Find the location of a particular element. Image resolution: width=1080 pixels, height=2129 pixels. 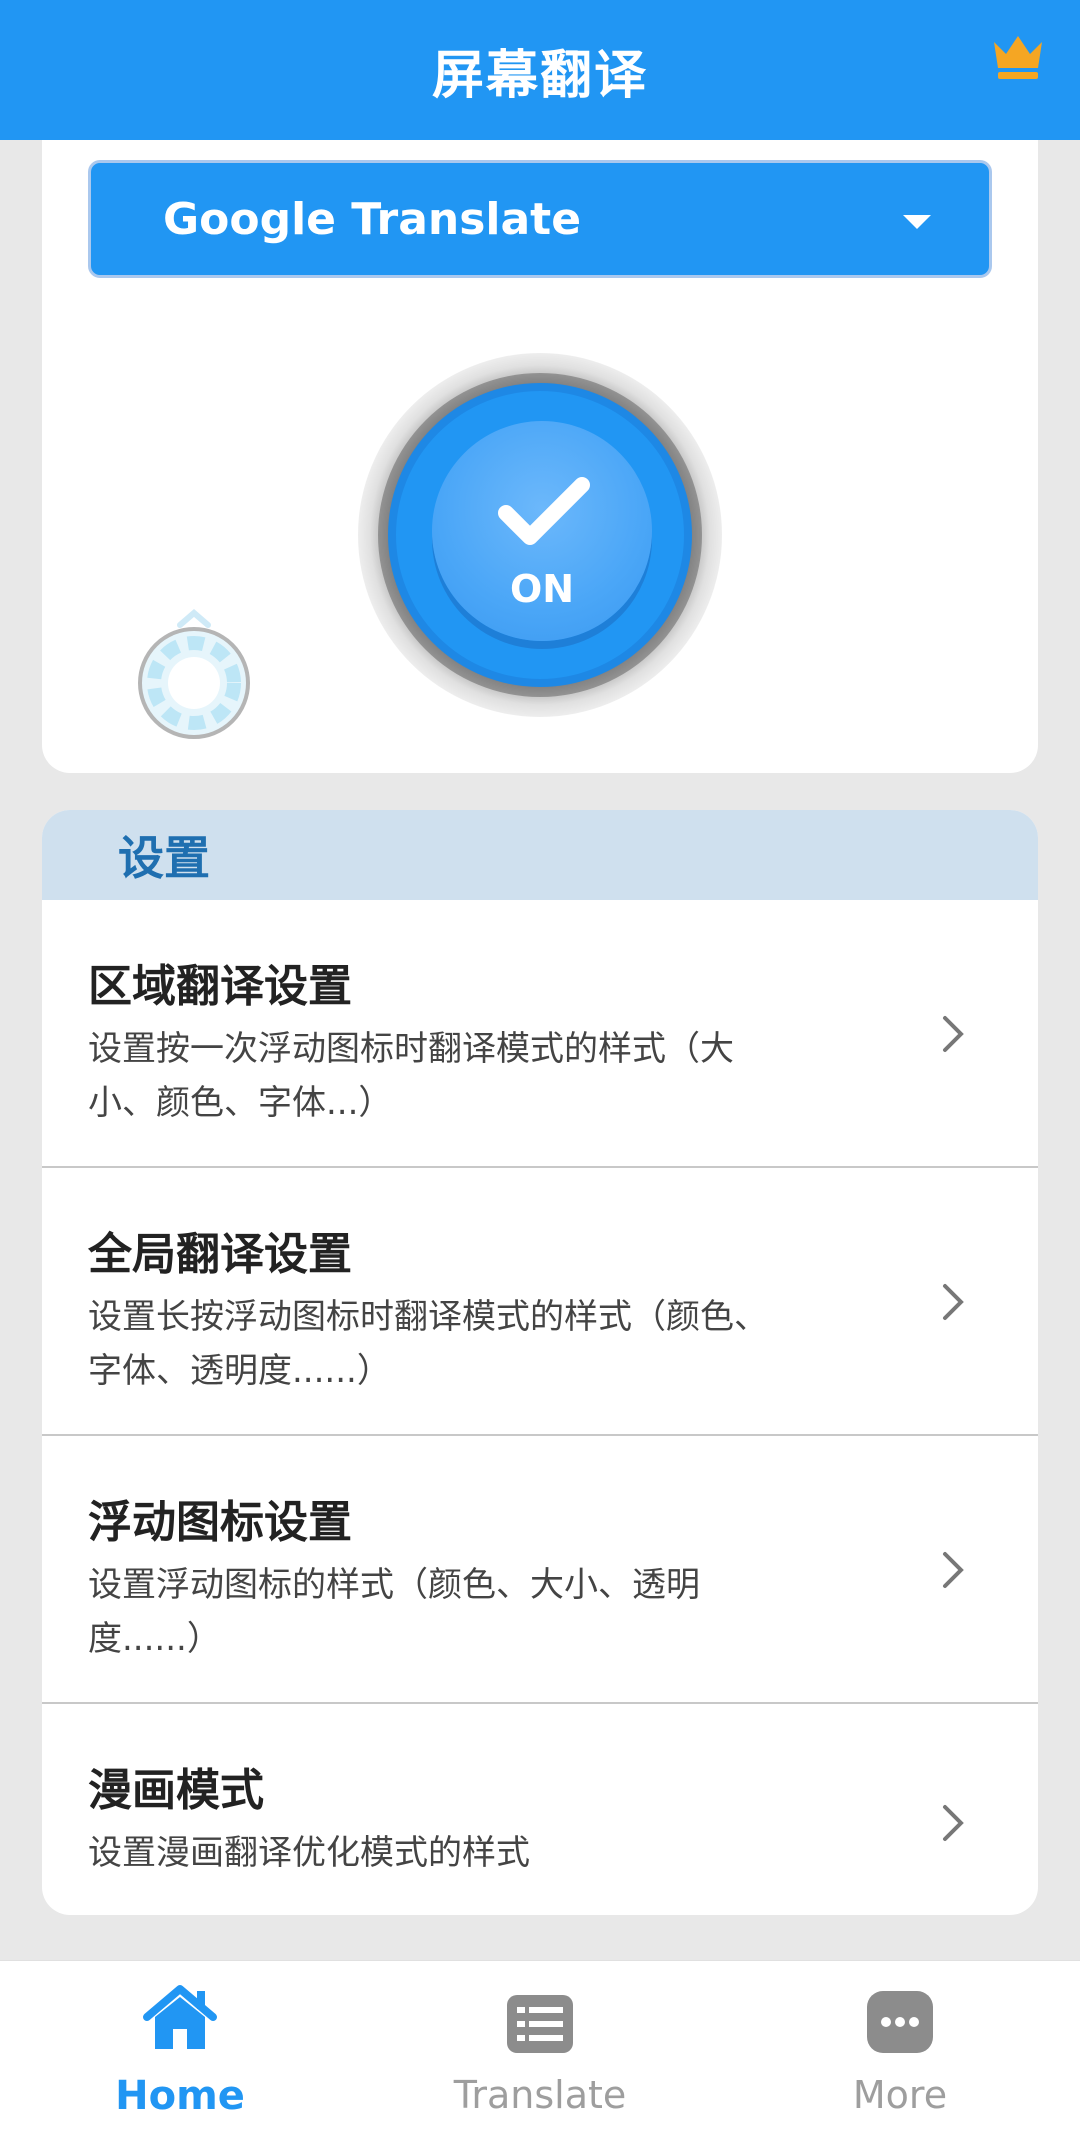

setting-title: 区域翻译设置 is located at coordinates (220, 986).